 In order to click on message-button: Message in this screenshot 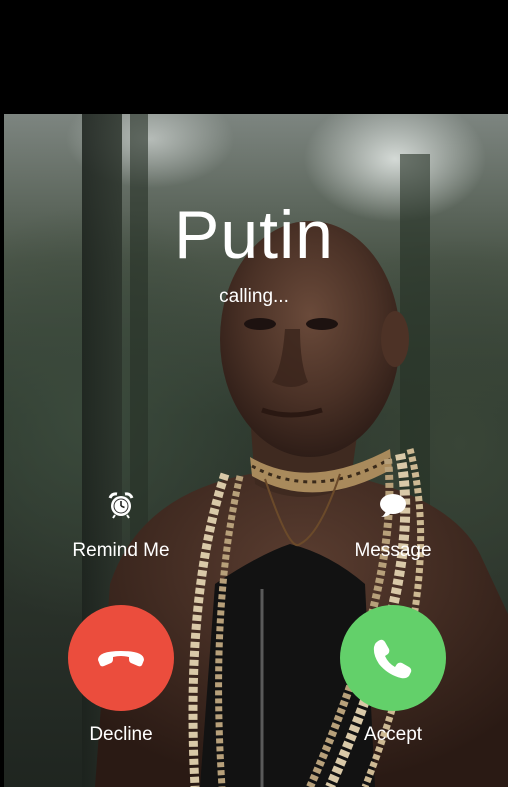, I will do `click(393, 526)`.